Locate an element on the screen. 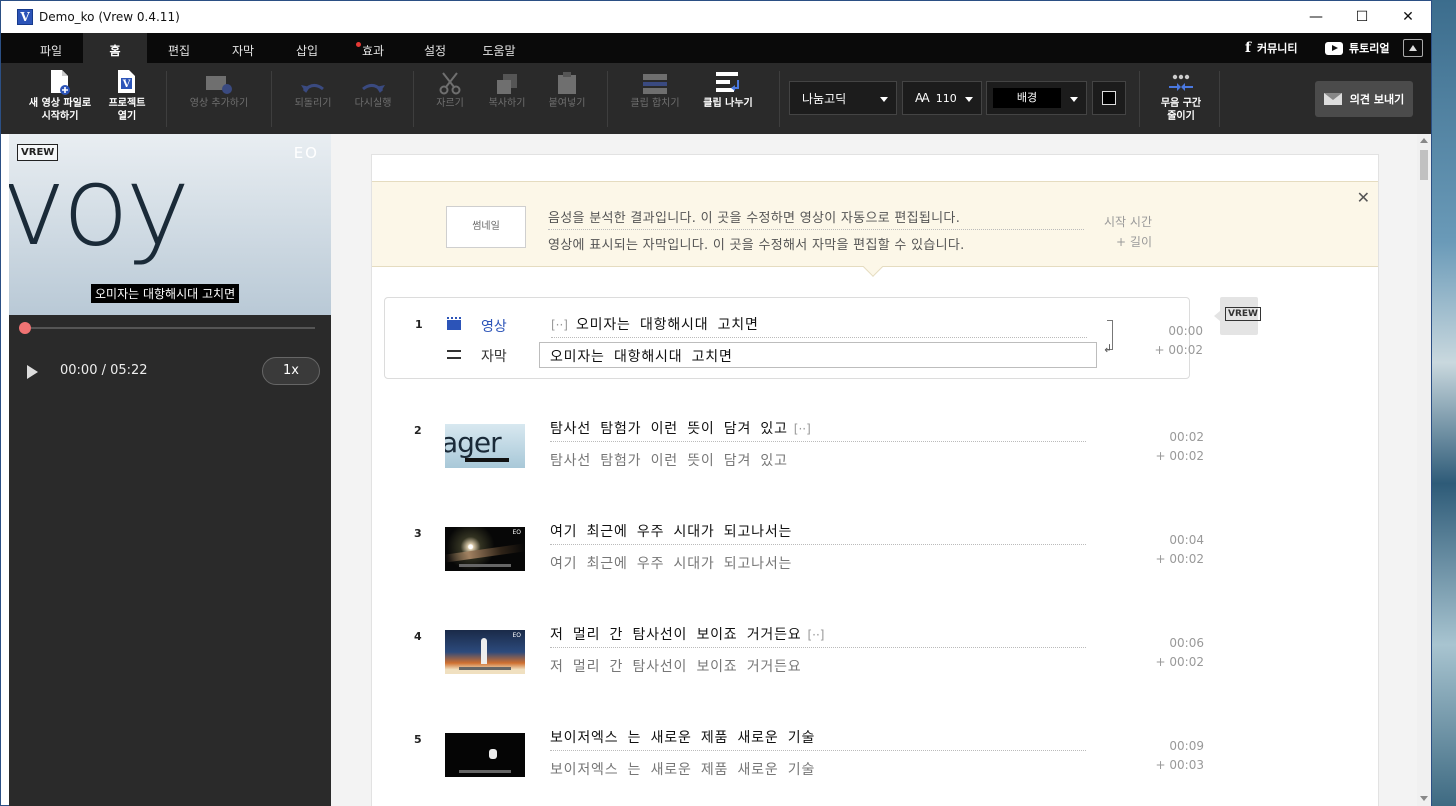  clip-times: 00:04 + 00:02 is located at coordinates (1179, 549).